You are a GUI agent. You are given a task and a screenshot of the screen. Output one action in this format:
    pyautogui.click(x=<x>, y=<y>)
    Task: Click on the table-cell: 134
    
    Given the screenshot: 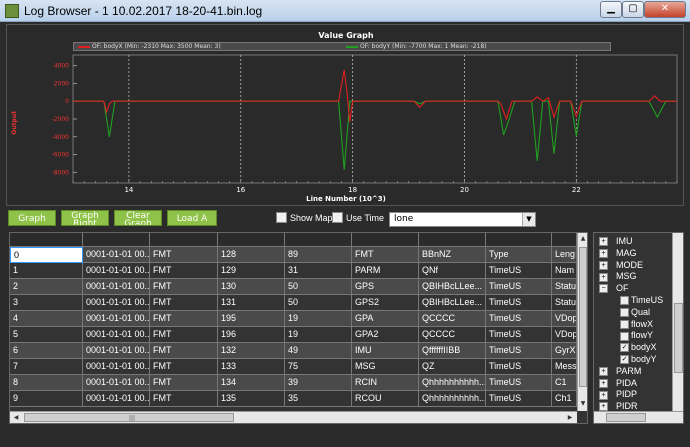 What is the action you would take?
    pyautogui.click(x=251, y=383)
    